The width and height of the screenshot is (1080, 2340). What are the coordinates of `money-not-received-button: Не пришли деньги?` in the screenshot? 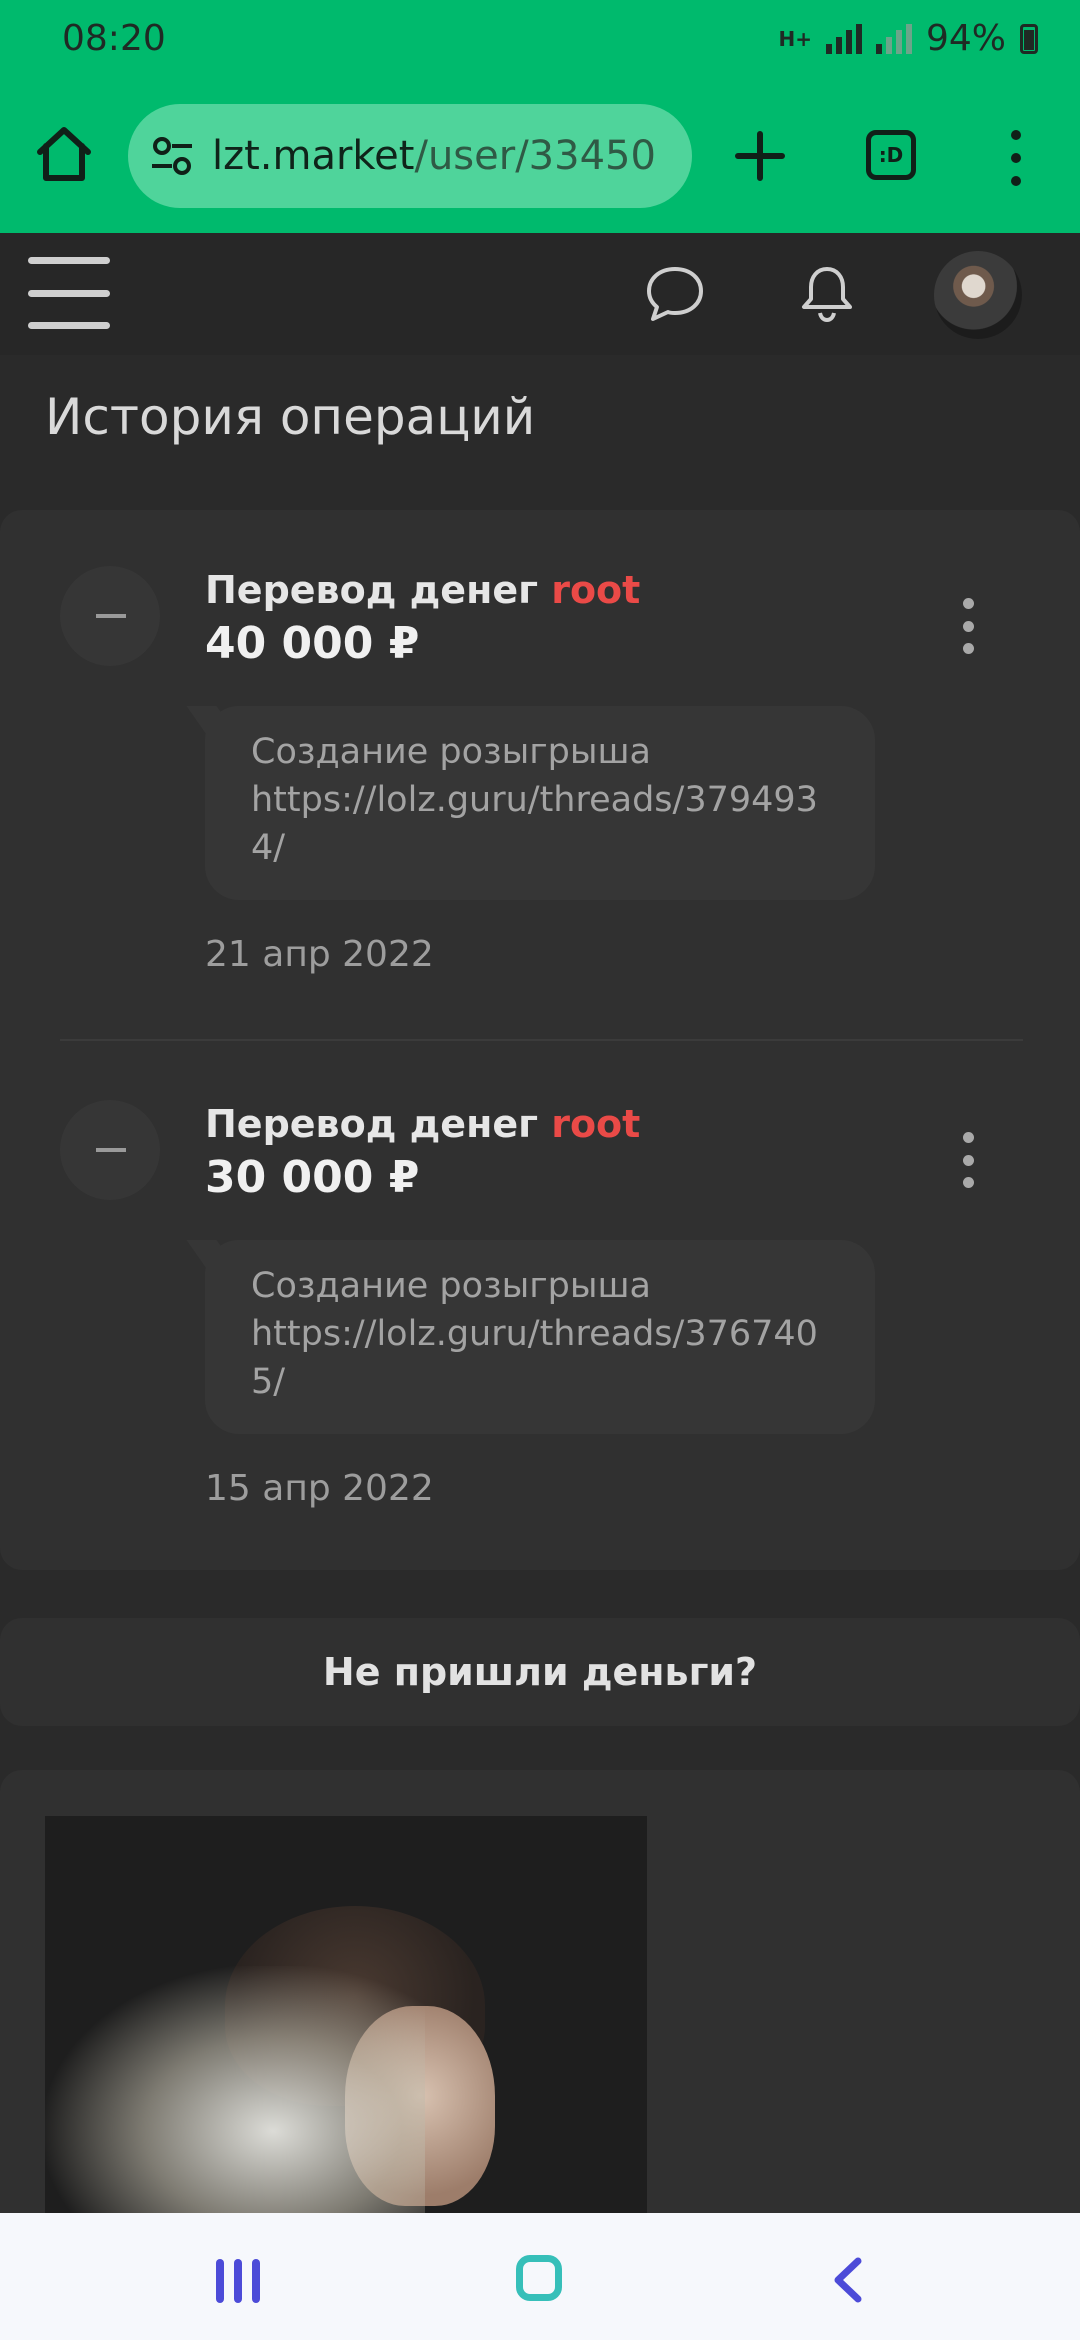 It's located at (540, 1672).